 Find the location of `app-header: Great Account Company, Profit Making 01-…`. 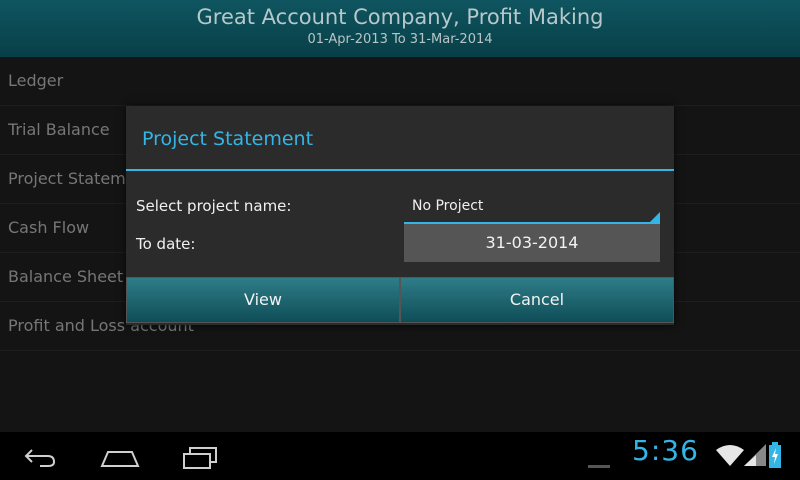

app-header: Great Account Company, Profit Making 01-… is located at coordinates (400, 28).